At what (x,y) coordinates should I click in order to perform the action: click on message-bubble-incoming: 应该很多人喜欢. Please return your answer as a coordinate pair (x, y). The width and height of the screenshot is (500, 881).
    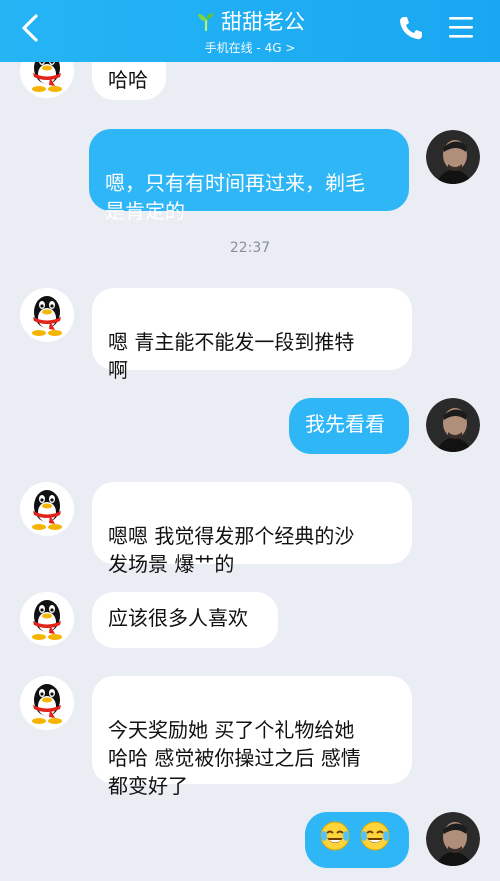
    Looking at the image, I should click on (185, 620).